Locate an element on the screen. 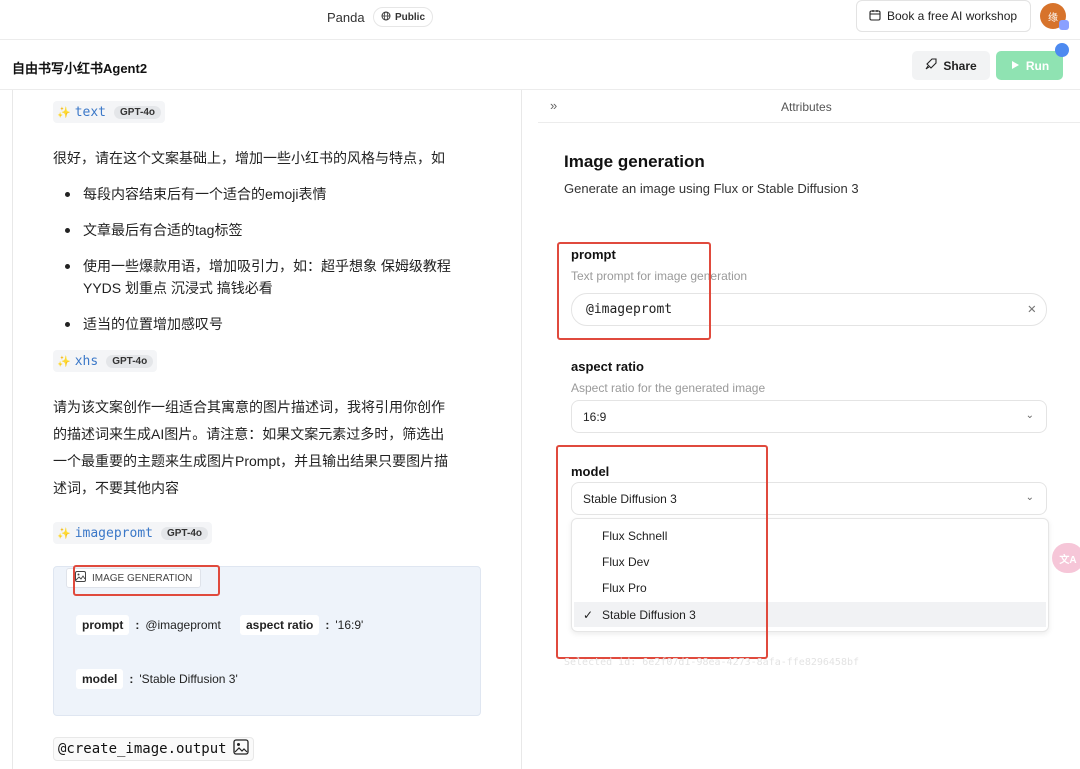 Image resolution: width=1080 pixels, height=769 pixels. paragraph-line: 一个最重要的主题来生成图片Prompt，并且输出结果只要图片描 is located at coordinates (251, 461).